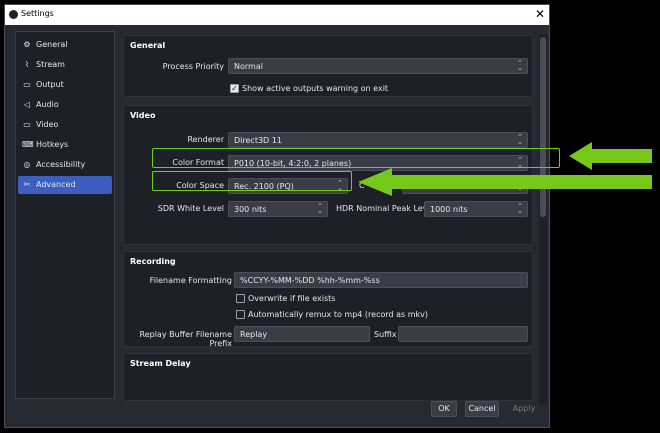 Image resolution: width=660 pixels, height=433 pixels. What do you see at coordinates (610, 156) in the screenshot?
I see `arrow-pointing-color-format` at bounding box center [610, 156].